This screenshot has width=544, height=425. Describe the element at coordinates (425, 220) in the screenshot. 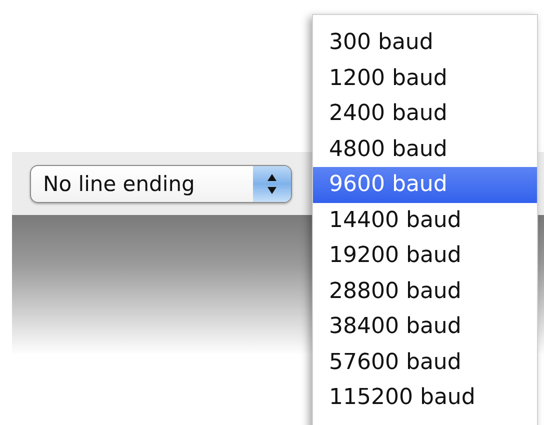

I see `menu-item: 14400 baud` at that location.